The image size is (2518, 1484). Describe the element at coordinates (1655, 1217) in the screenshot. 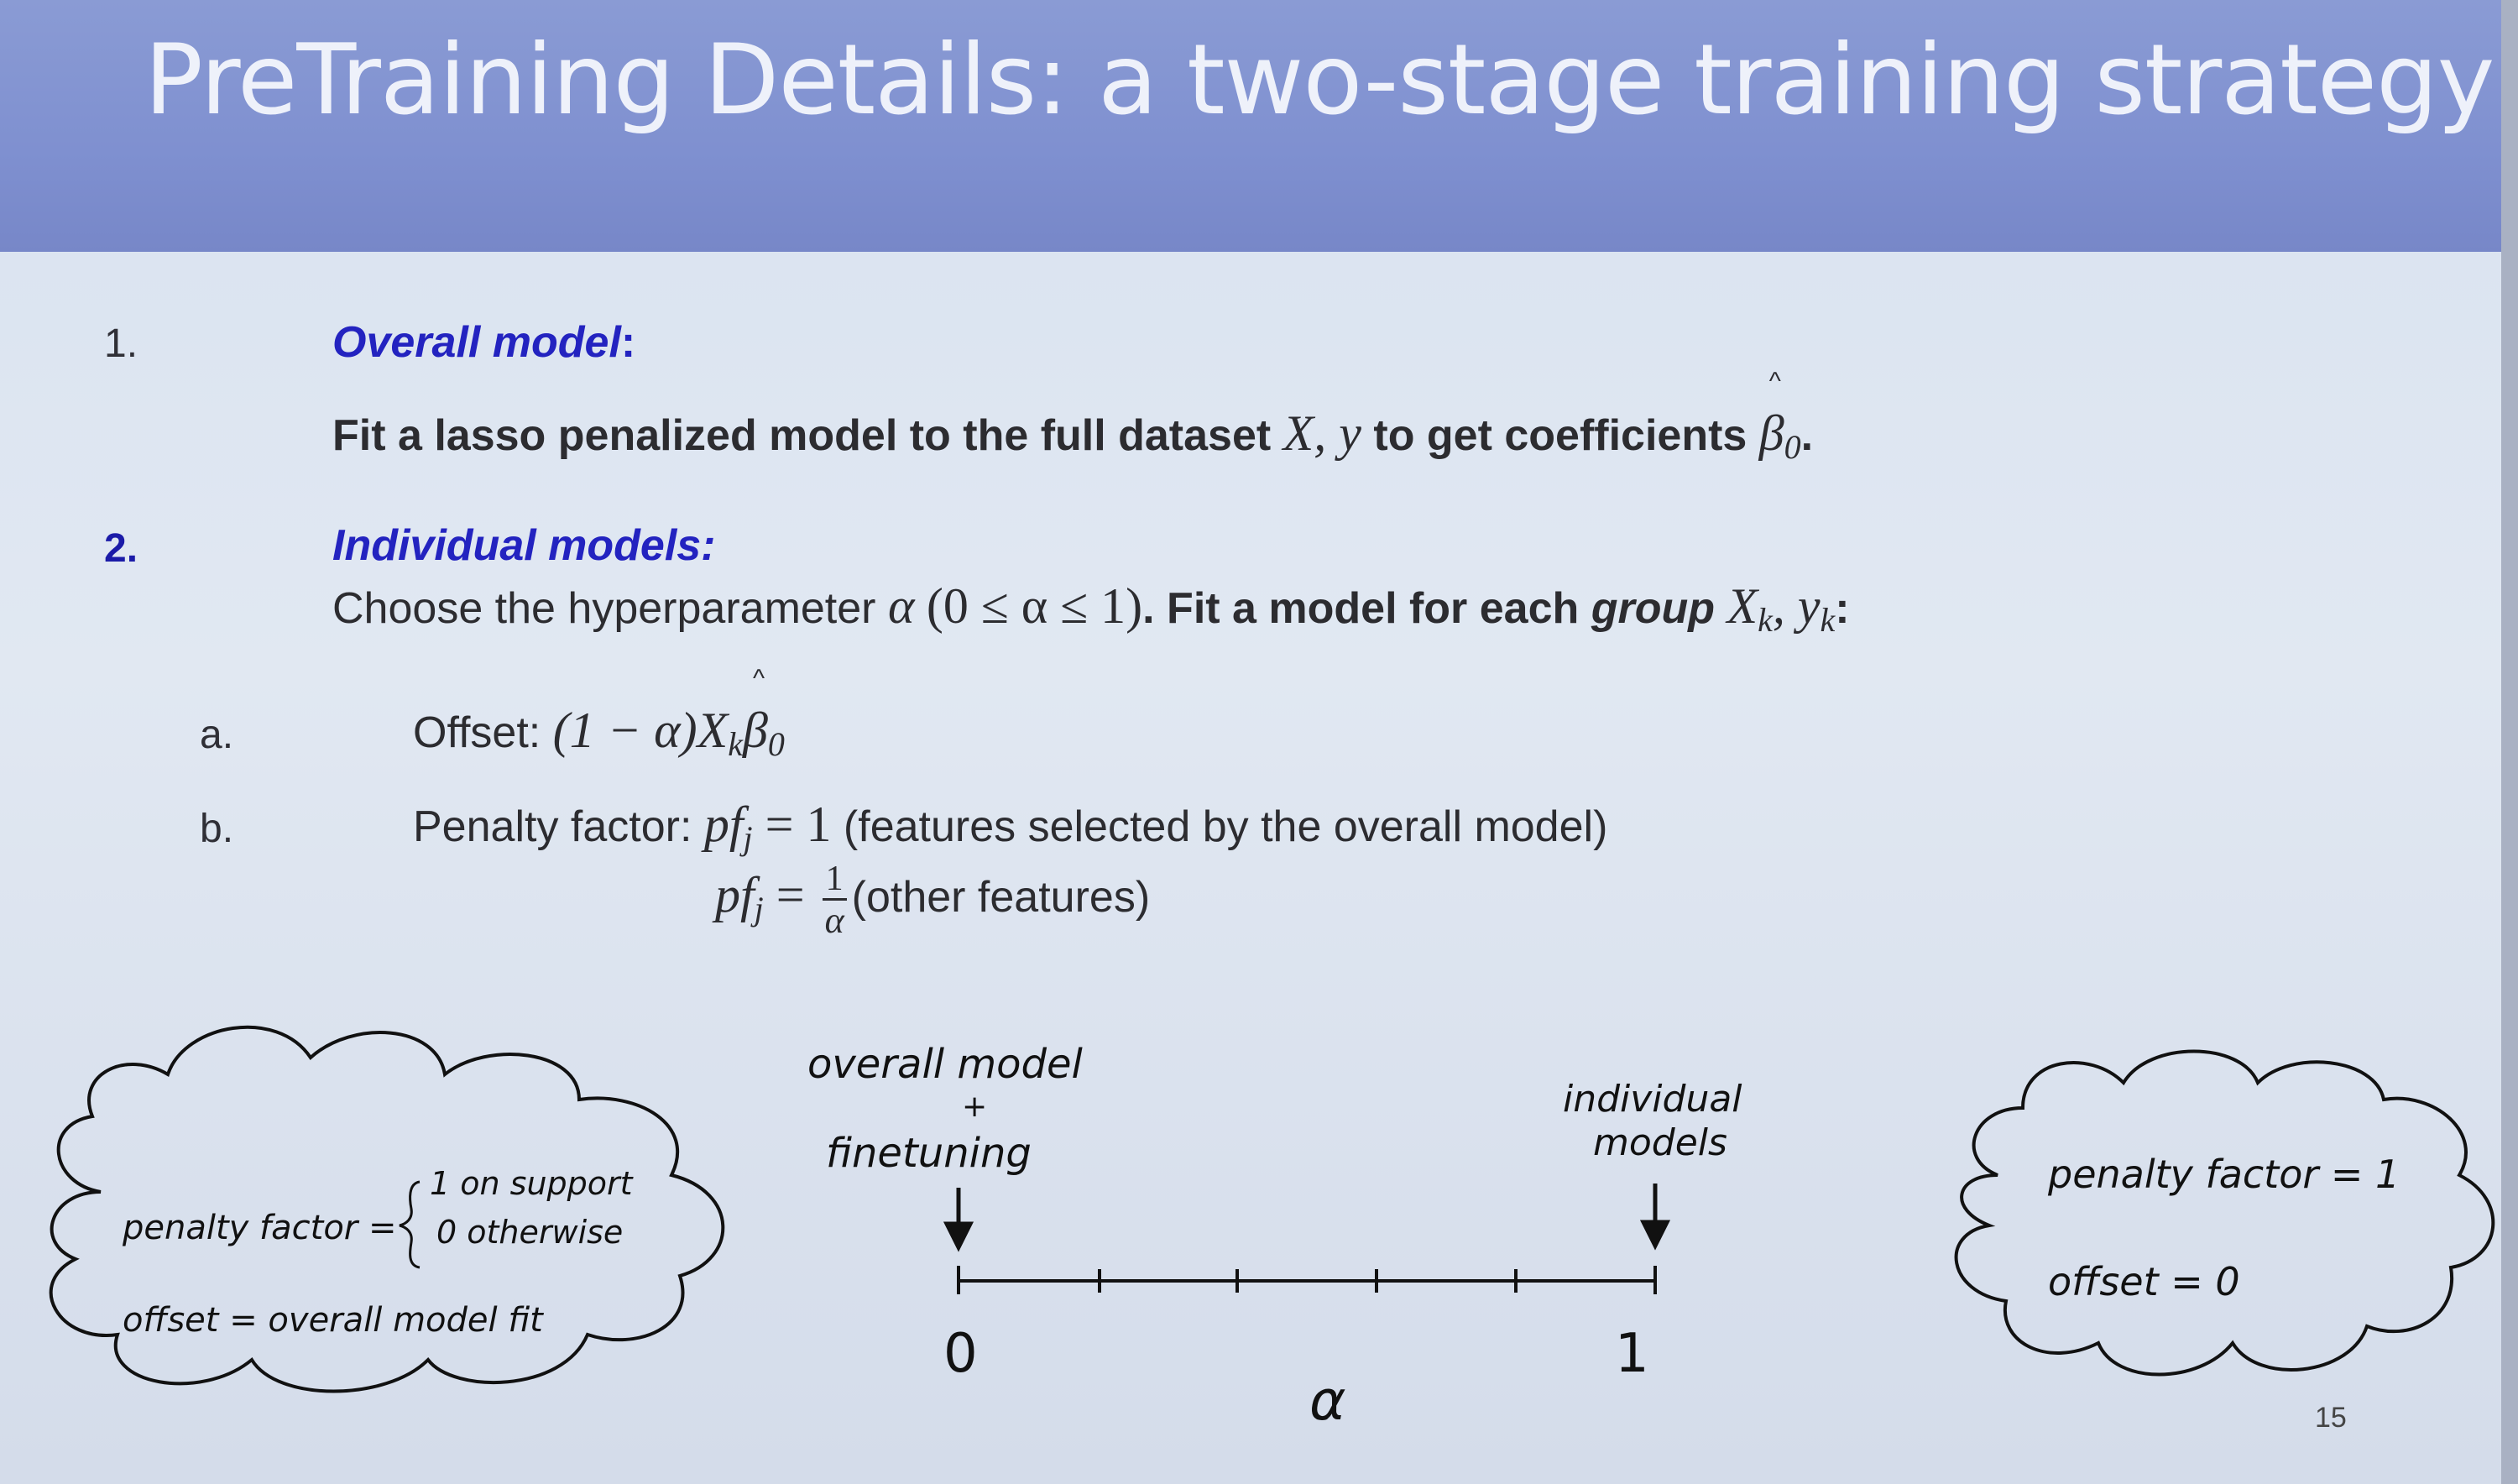

I see `arrow-individual-models` at that location.